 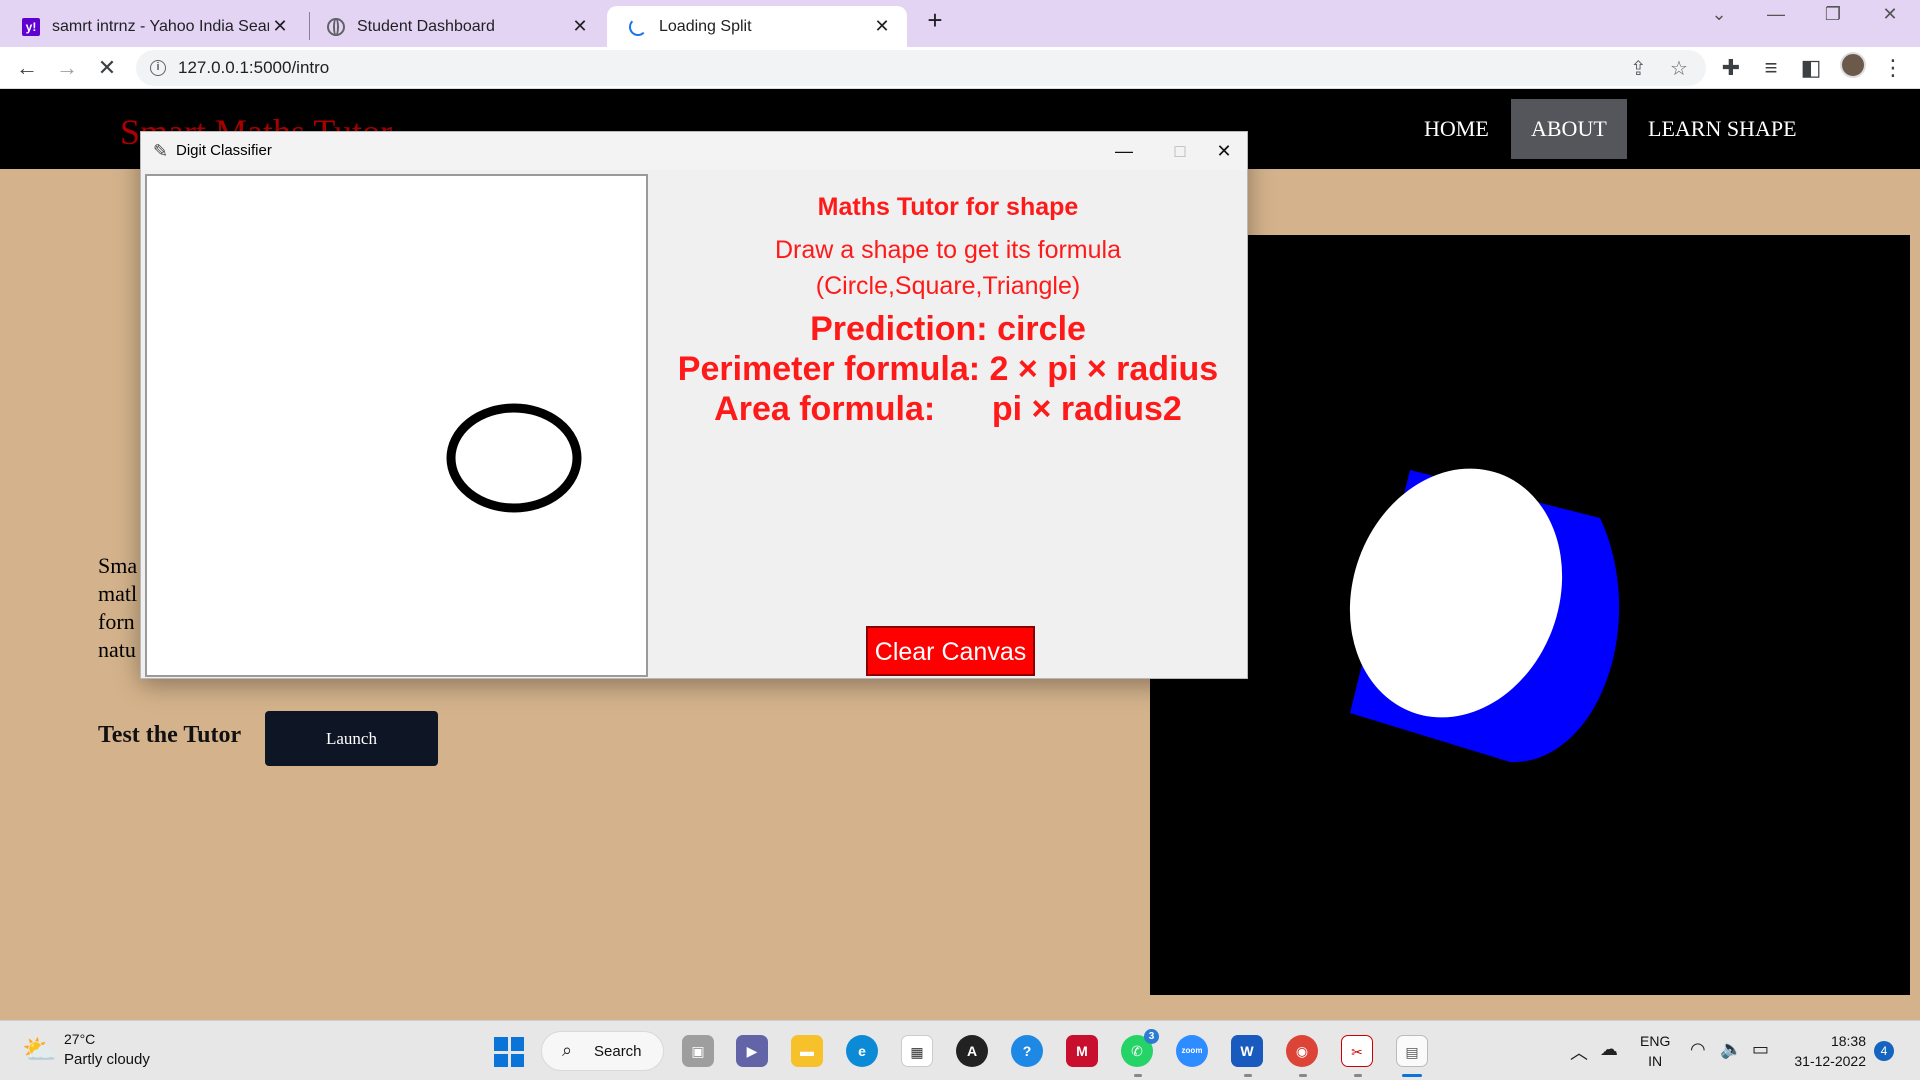 What do you see at coordinates (694, 151) in the screenshot?
I see `dialog-titlebar: ✎ Digit Classifier — □ ✕` at bounding box center [694, 151].